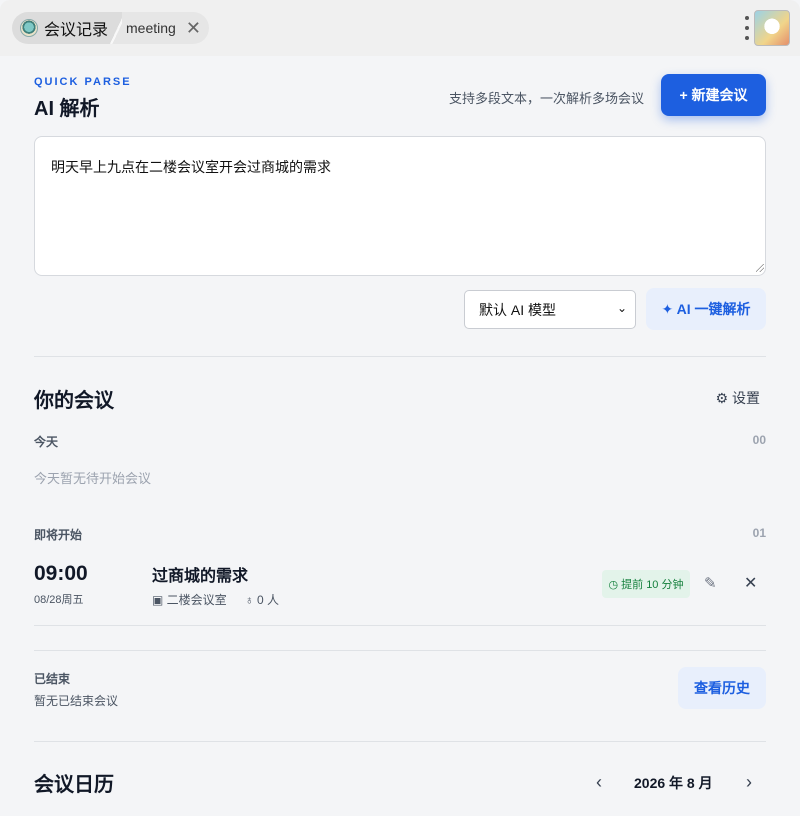 This screenshot has width=800, height=816. Describe the element at coordinates (93, 478) in the screenshot. I see `today-empty-text: 今天暂无待开始会议` at that location.